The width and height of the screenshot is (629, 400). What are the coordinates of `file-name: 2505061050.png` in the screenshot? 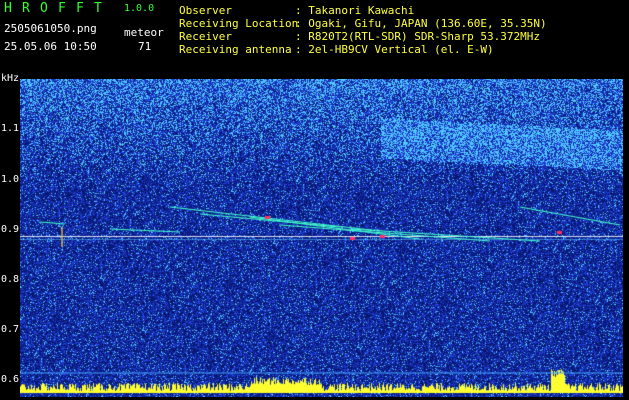 It's located at (50, 28).